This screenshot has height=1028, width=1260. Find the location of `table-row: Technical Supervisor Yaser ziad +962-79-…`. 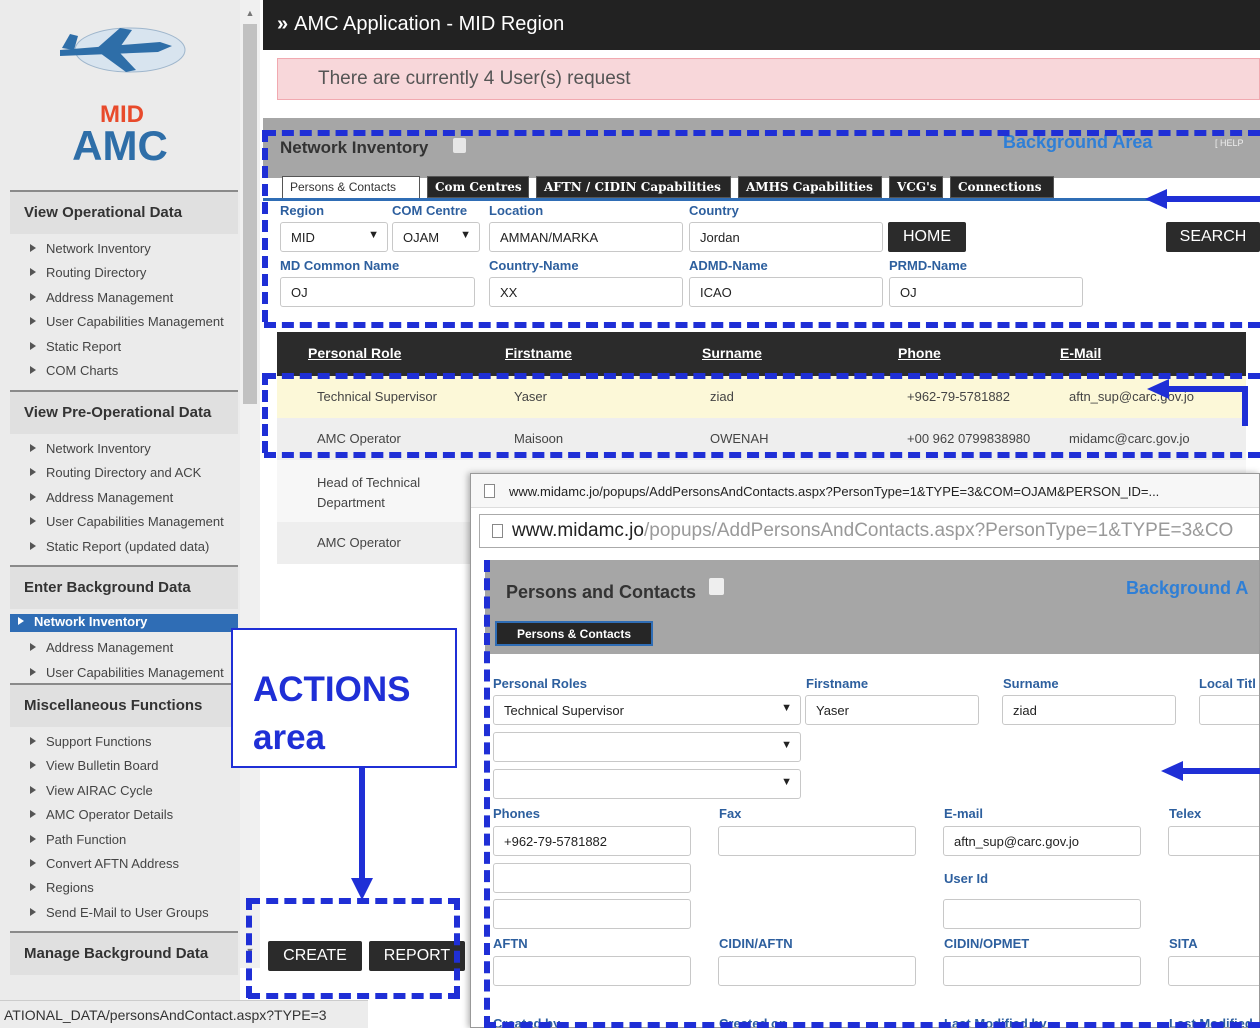

table-row: Technical Supervisor Yaser ziad +962-79-… is located at coordinates (761, 397).